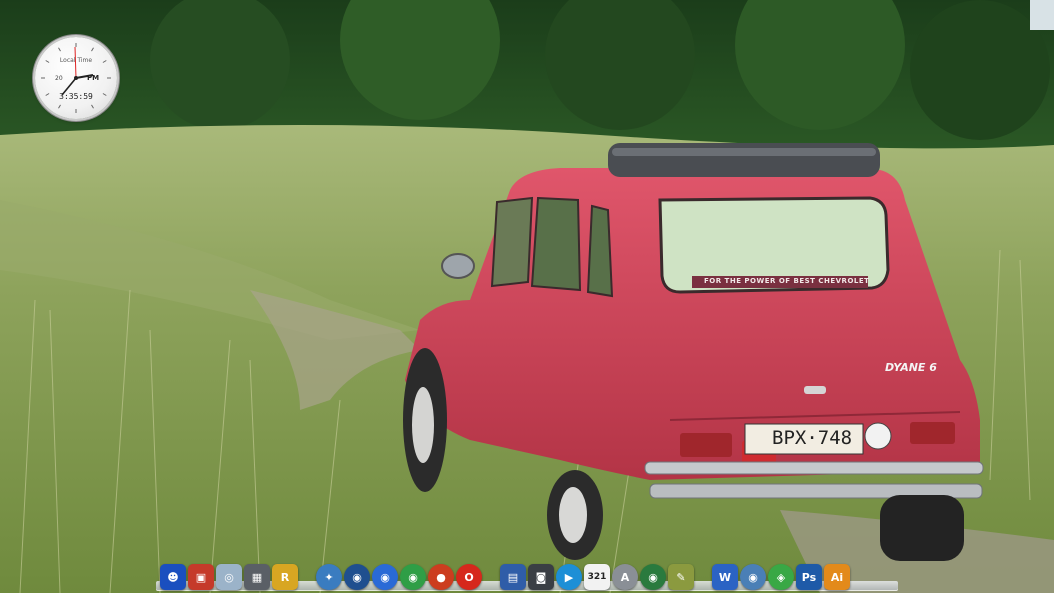  I want to click on safari-icon: ◉, so click(385, 577).